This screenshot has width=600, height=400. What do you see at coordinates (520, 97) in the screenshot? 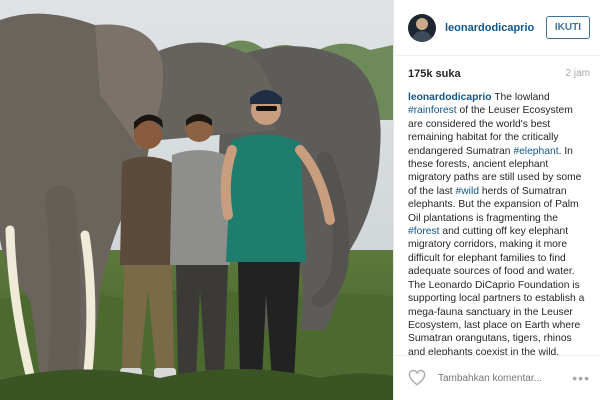
I see `caption-text-run: The lowland` at bounding box center [520, 97].